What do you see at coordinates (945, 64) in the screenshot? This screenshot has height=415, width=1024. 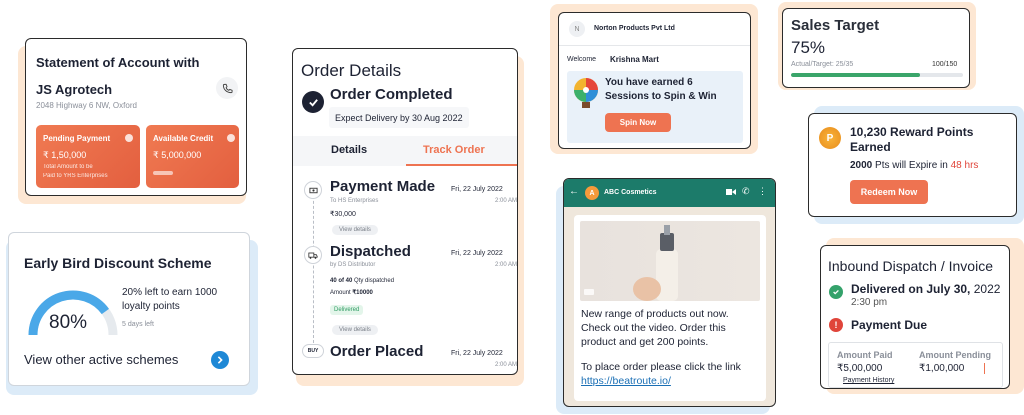 I see `sales-max-label: 100/150` at bounding box center [945, 64].